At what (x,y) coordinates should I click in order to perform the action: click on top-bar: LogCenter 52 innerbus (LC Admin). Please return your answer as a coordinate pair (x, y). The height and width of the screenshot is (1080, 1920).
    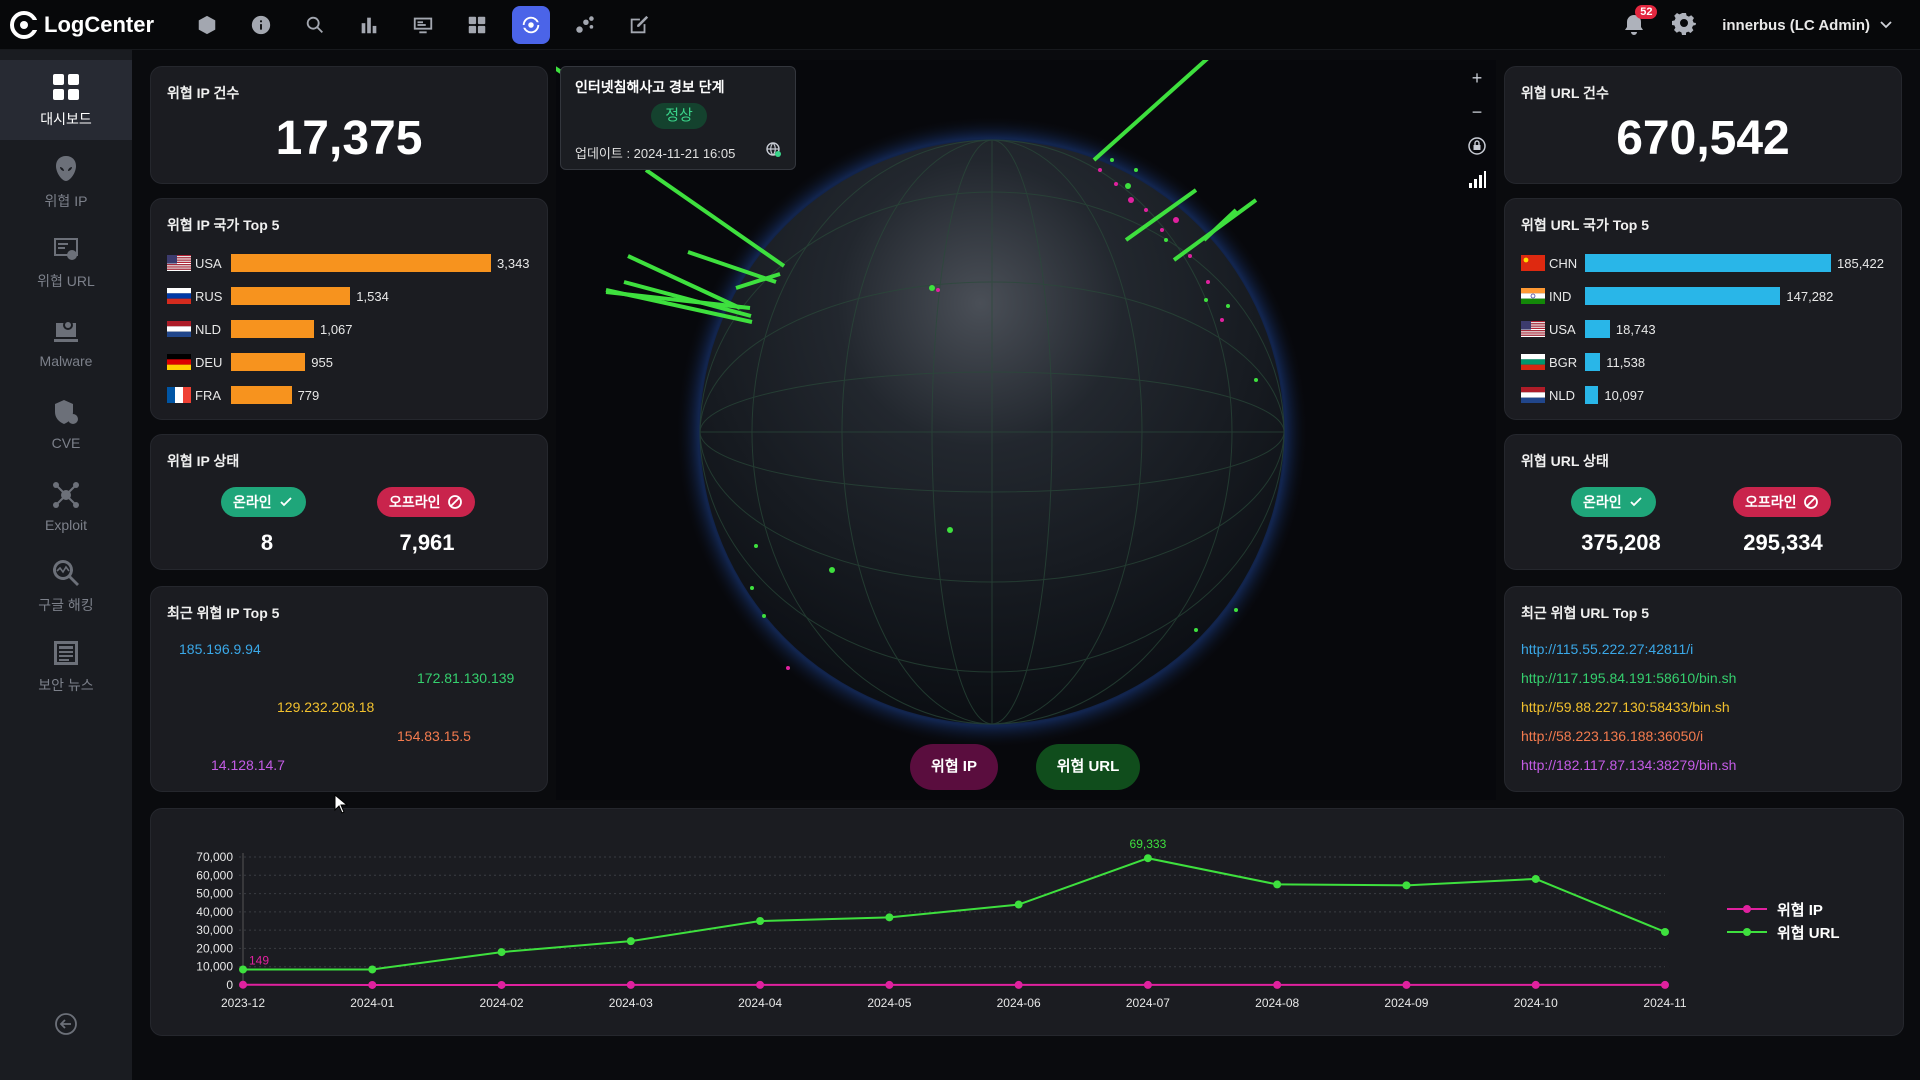
    Looking at the image, I should click on (960, 25).